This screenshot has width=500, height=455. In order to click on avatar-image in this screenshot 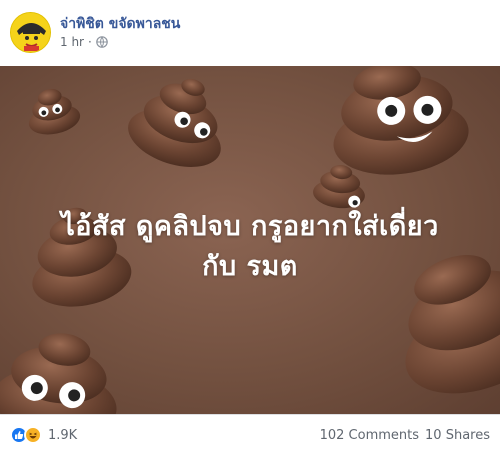, I will do `click(30, 32)`.